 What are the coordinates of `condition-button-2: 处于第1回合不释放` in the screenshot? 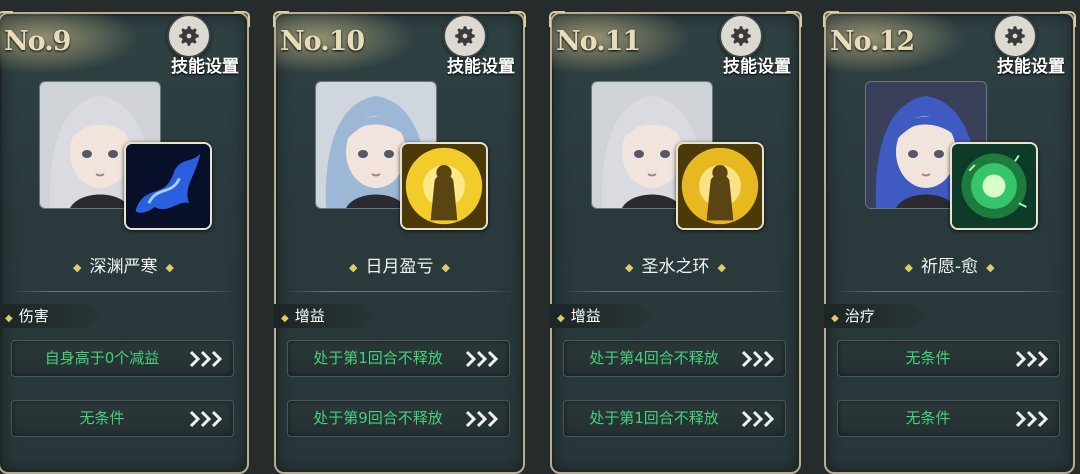 It's located at (674, 418).